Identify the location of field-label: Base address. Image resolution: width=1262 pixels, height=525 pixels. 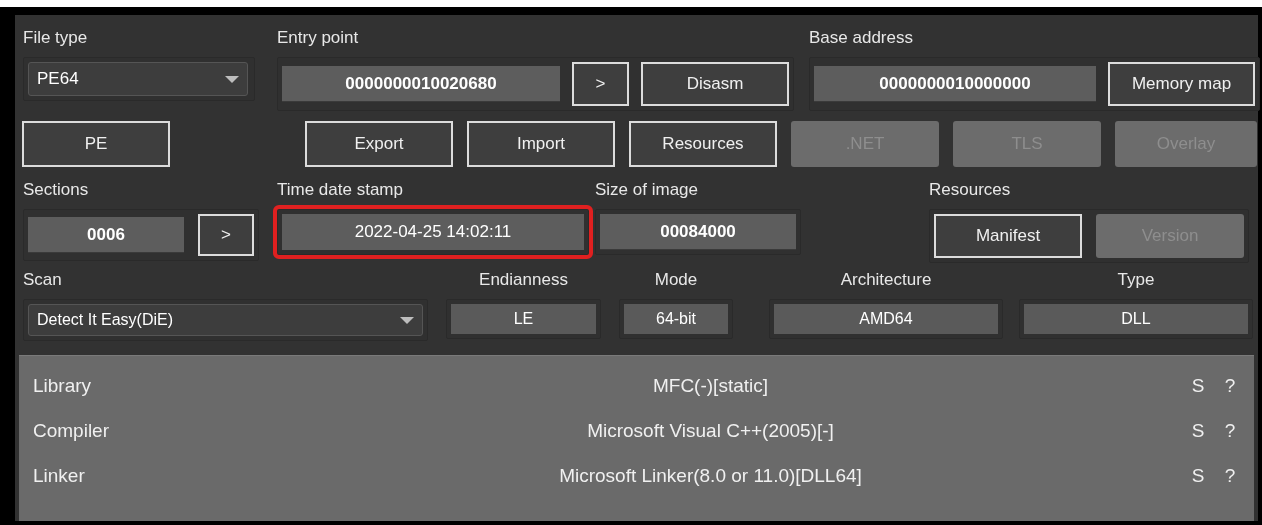
(861, 38).